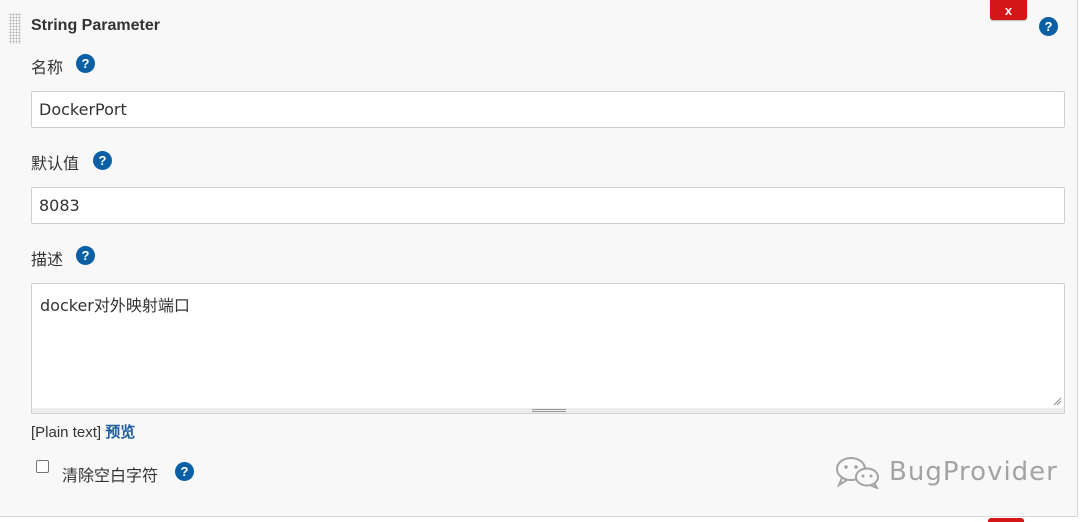  I want to click on trim-checkbox, so click(42, 466).